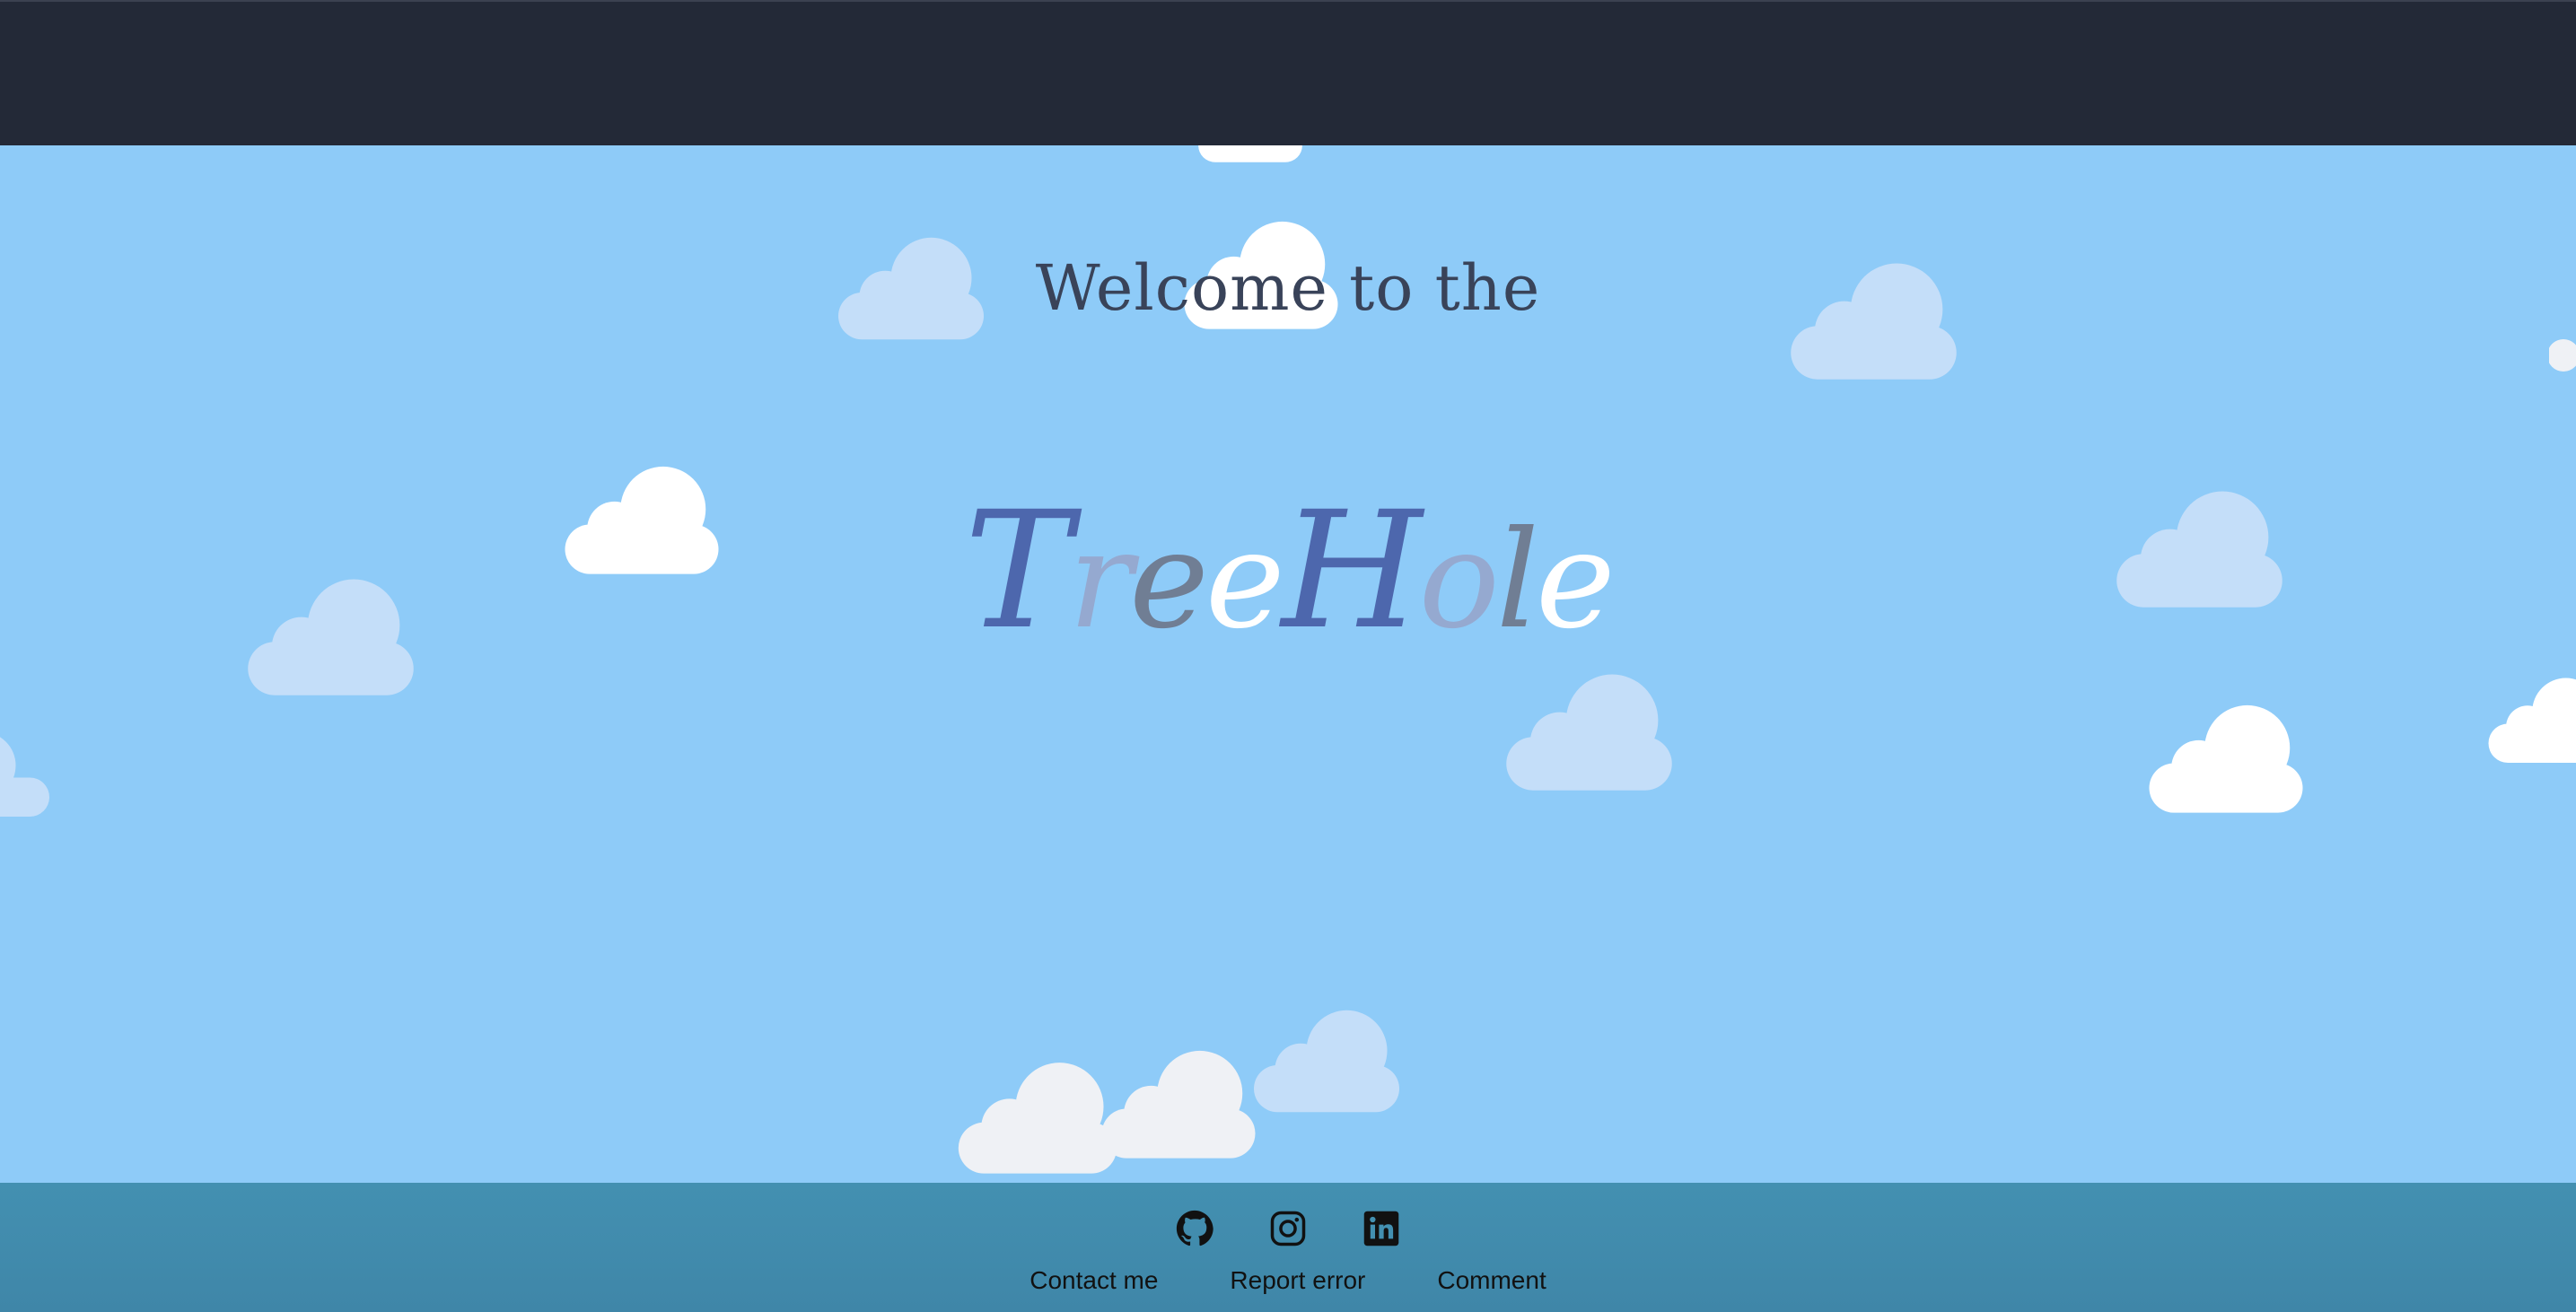 The image size is (2576, 1312). What do you see at coordinates (1517, 581) in the screenshot?
I see `logo-letter: l` at bounding box center [1517, 581].